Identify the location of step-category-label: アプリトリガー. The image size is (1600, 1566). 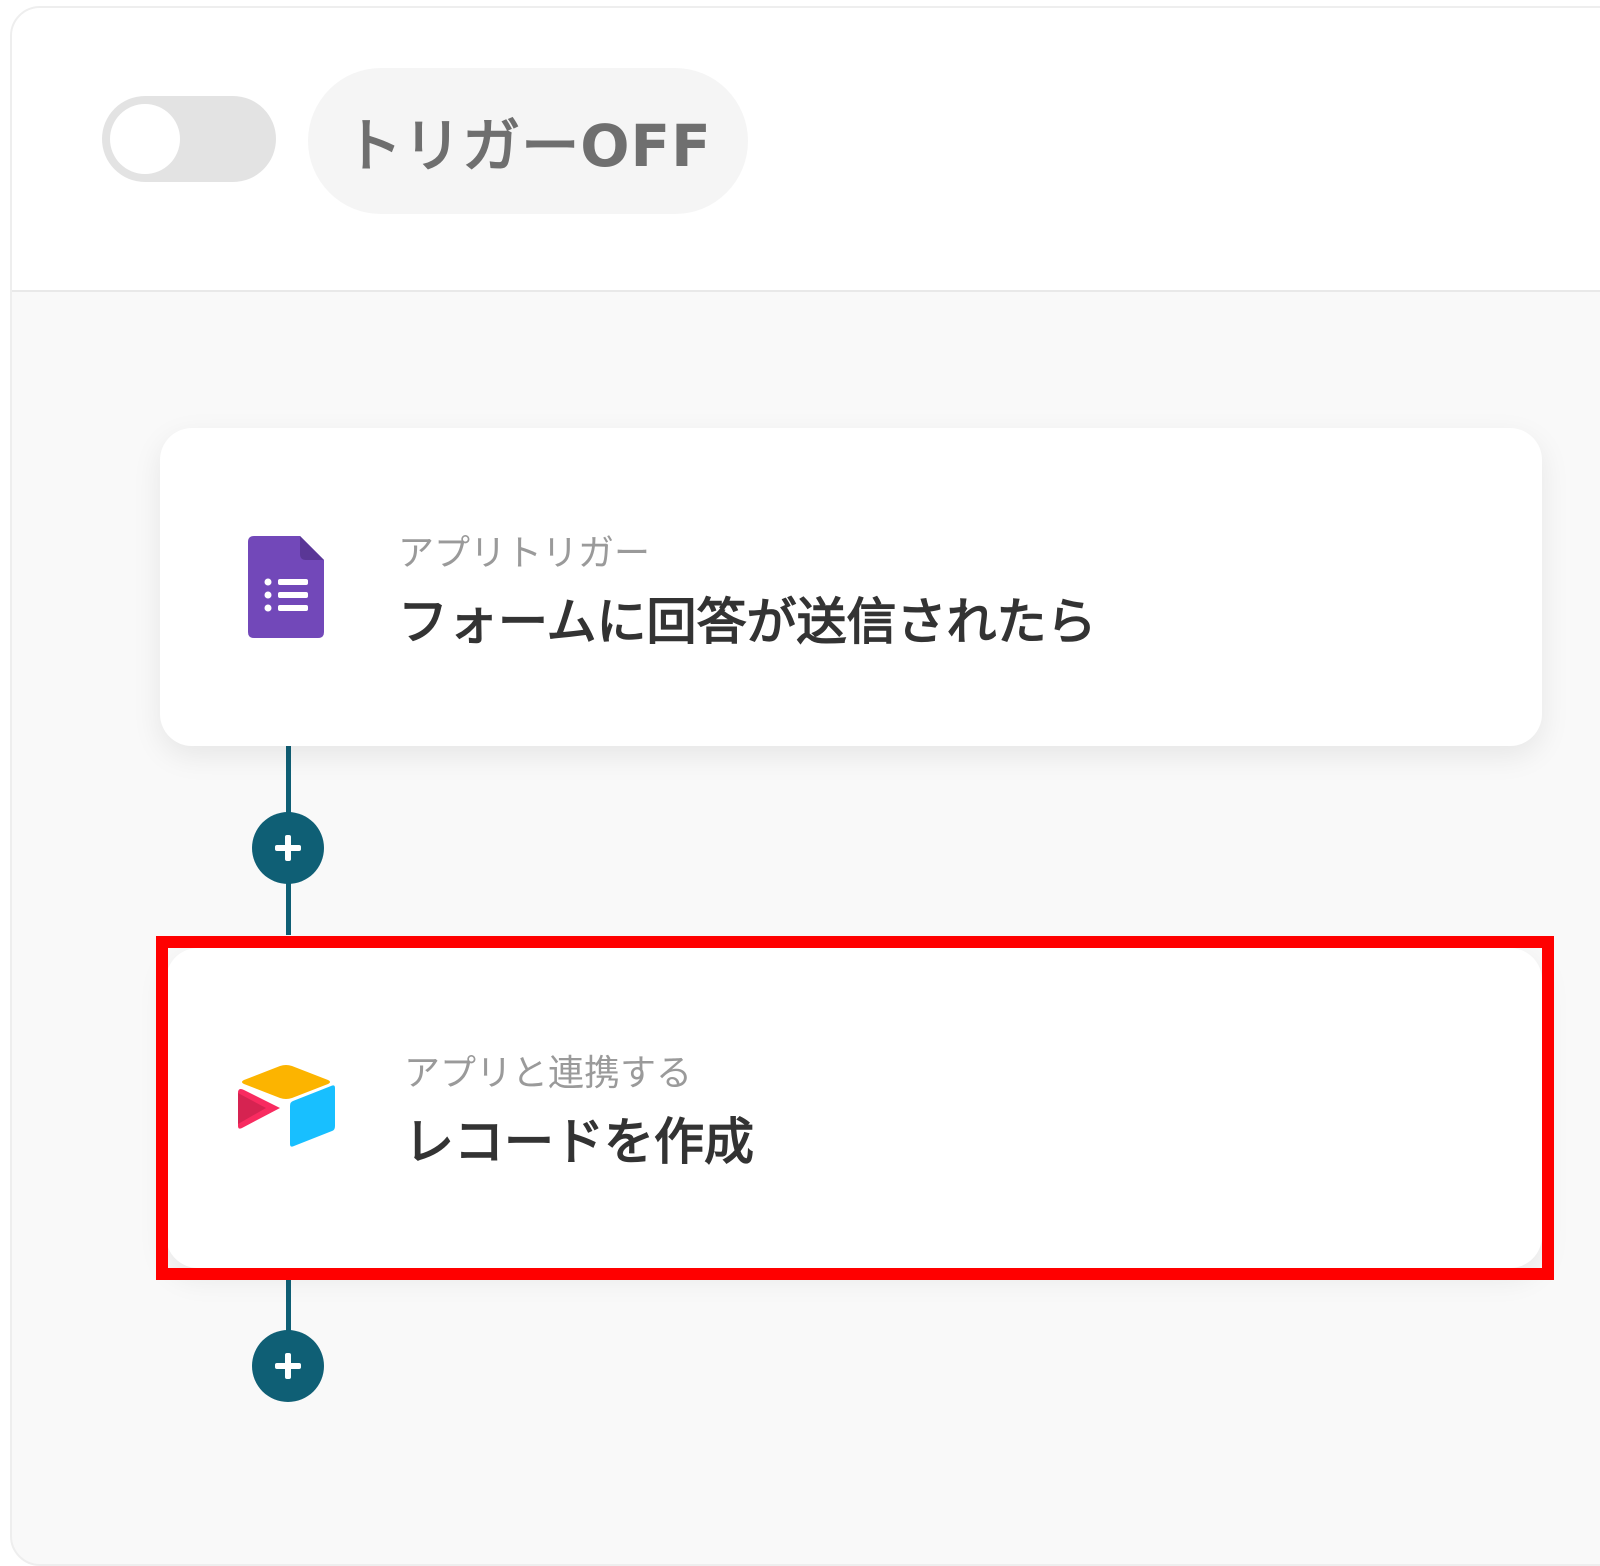
(524, 553).